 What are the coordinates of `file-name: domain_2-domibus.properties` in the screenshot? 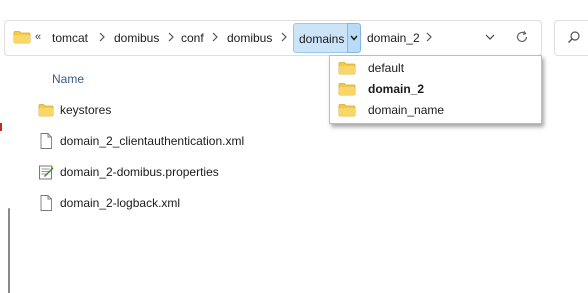 It's located at (139, 172).